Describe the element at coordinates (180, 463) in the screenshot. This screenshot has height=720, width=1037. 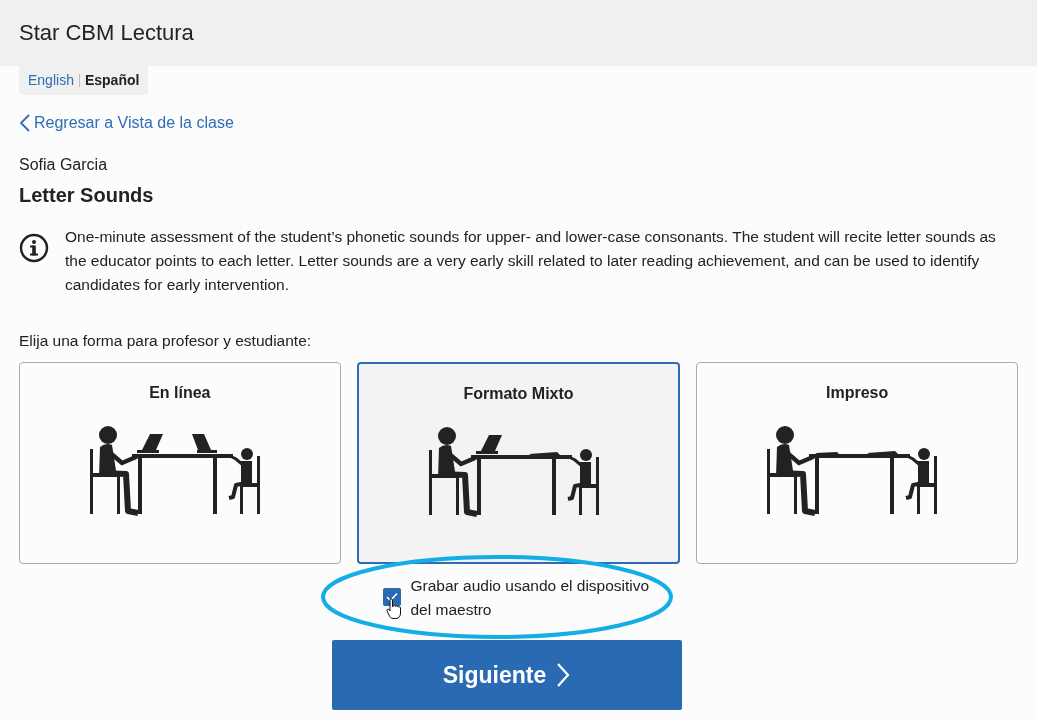
I see `form-option-card: En línea` at that location.